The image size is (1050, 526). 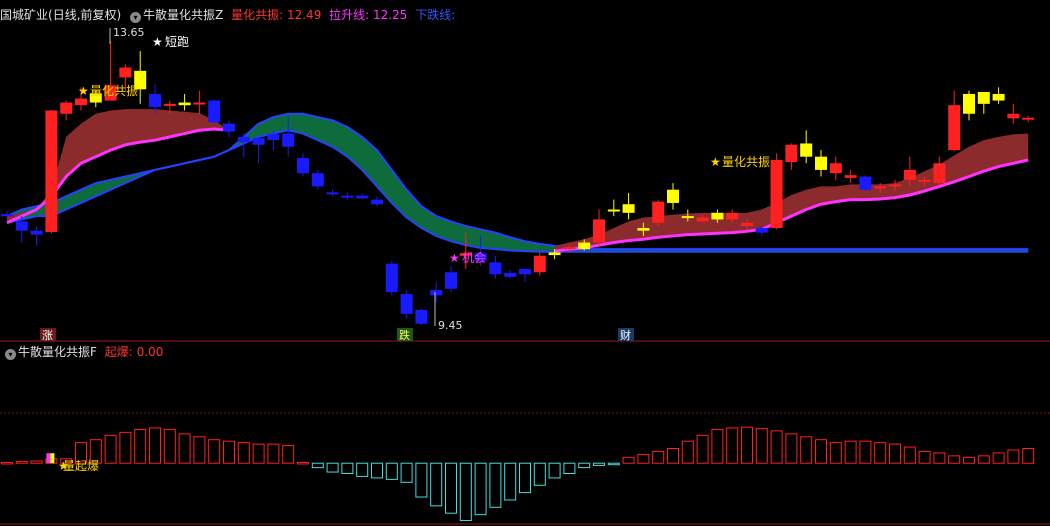 What do you see at coordinates (454, 258) in the screenshot?
I see `chance-star-icon: ★` at bounding box center [454, 258].